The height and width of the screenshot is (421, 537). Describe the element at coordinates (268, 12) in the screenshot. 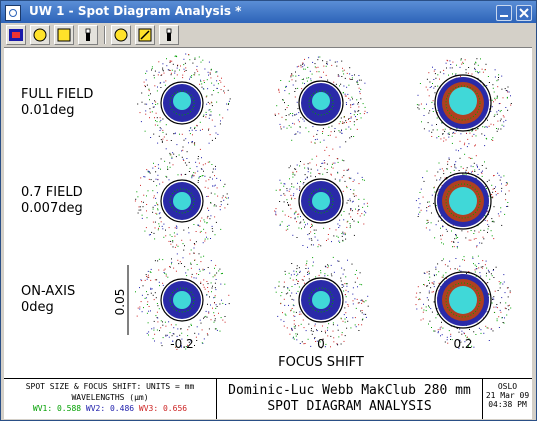

I see `title-bar: UW 1 - Spot Diagram Analysis *` at that location.